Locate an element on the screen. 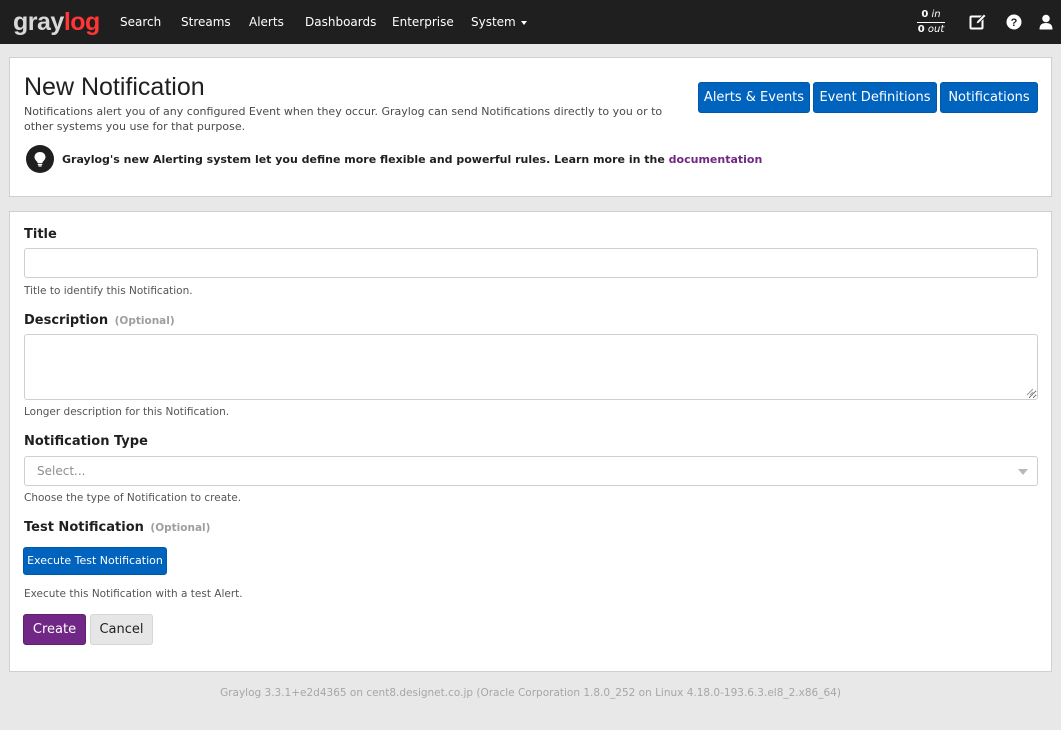  cancel-button: Cancel is located at coordinates (121, 629).